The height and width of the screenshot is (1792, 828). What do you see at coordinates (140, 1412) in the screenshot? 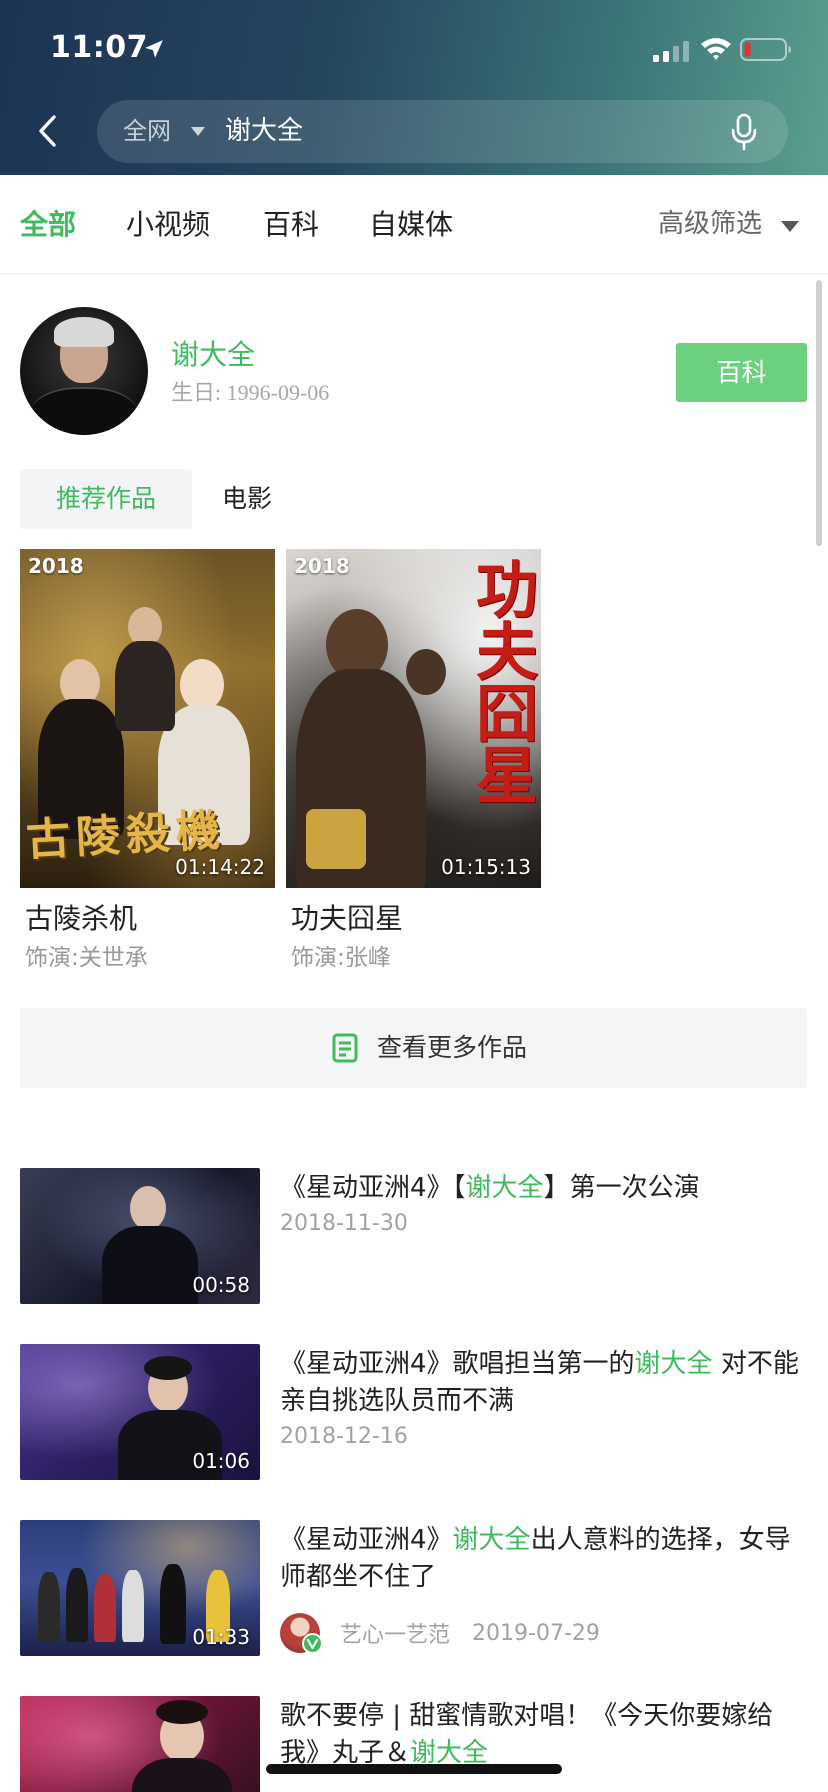
I see `video-thumbnail: 01:06` at bounding box center [140, 1412].